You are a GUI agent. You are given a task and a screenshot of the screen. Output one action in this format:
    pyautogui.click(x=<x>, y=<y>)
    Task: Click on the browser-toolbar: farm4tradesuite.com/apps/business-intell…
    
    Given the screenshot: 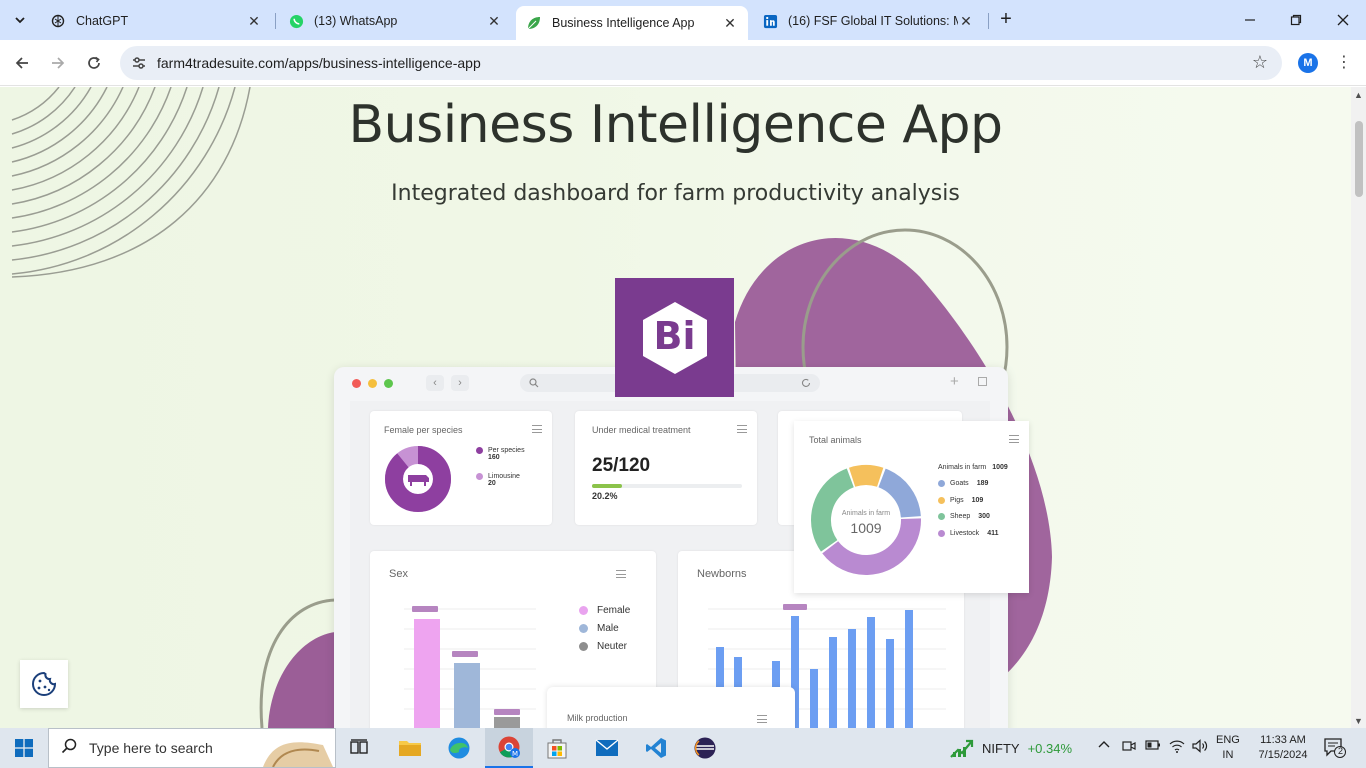 What is the action you would take?
    pyautogui.click(x=683, y=63)
    